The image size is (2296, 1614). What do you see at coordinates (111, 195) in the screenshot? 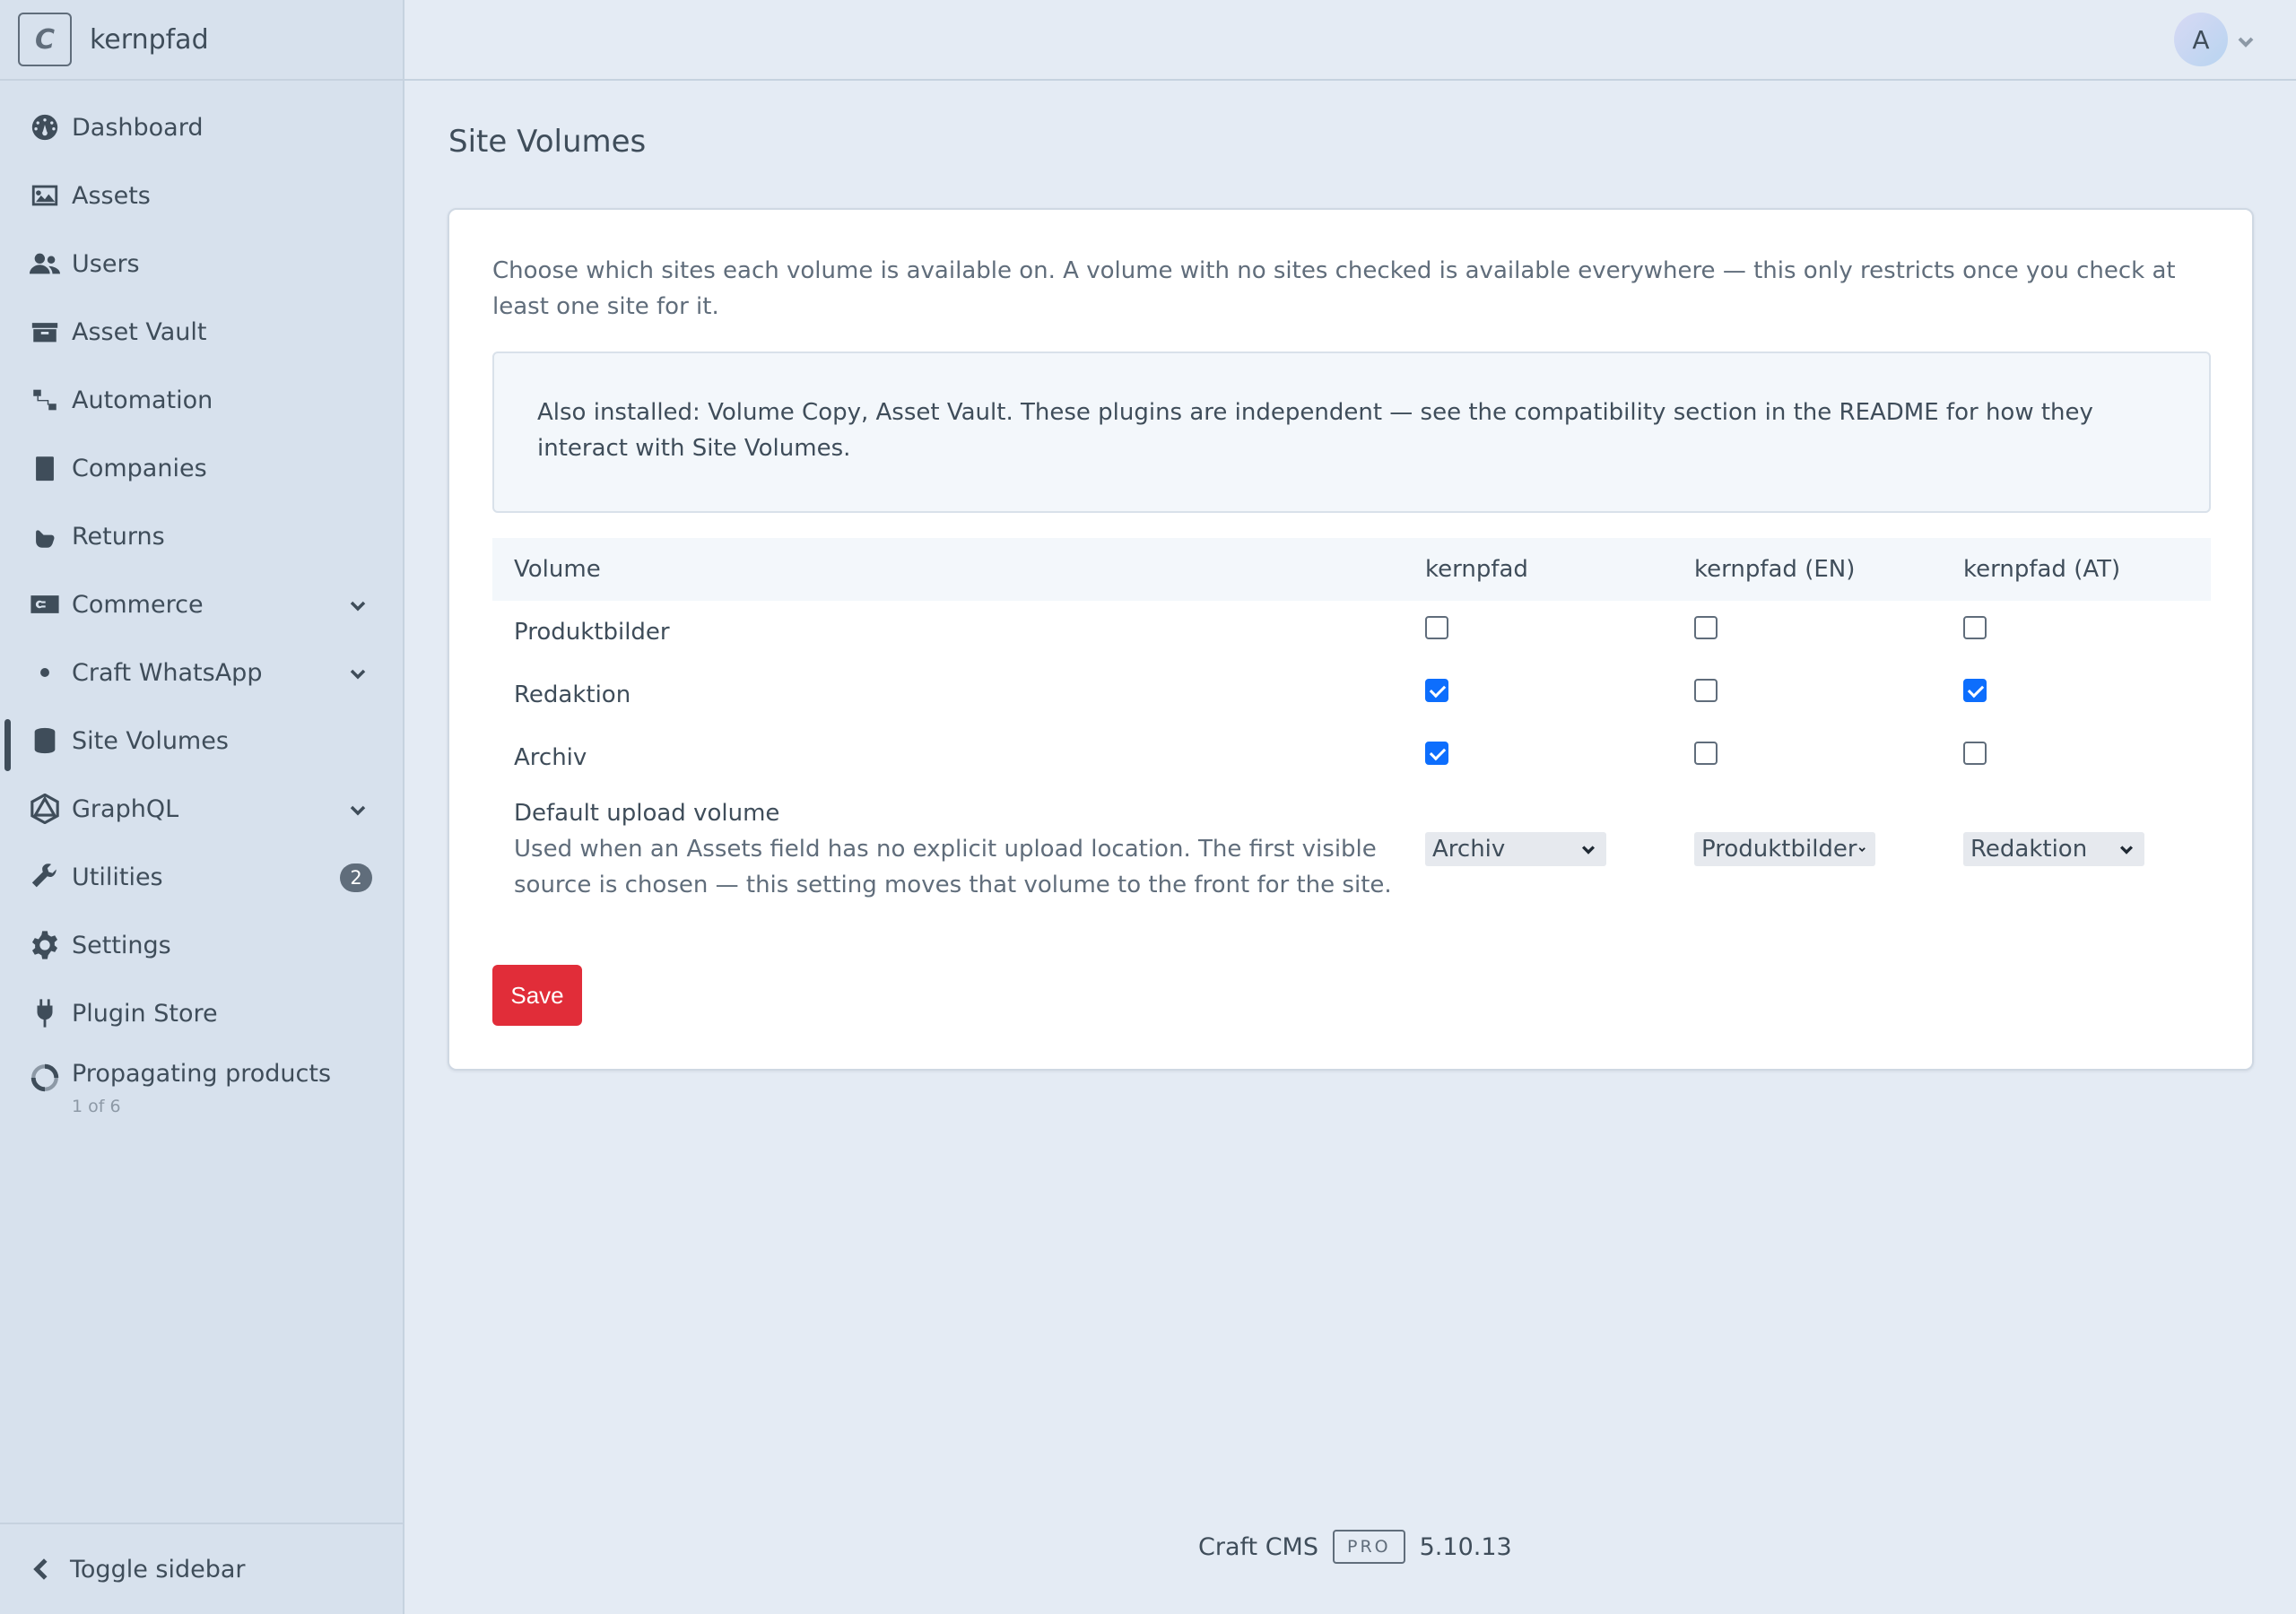
I see `sidebar-item-label: Assets` at bounding box center [111, 195].